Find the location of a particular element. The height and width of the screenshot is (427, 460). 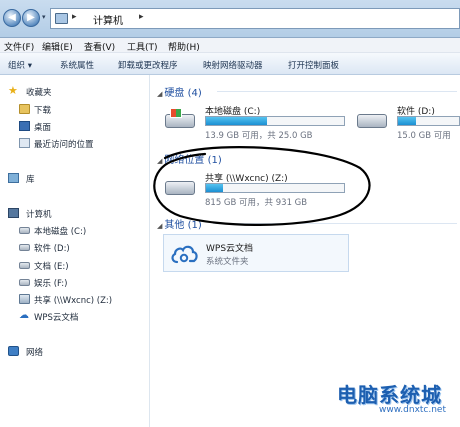

sidebar-item-label: 最近访问的位置 is located at coordinates (64, 145).